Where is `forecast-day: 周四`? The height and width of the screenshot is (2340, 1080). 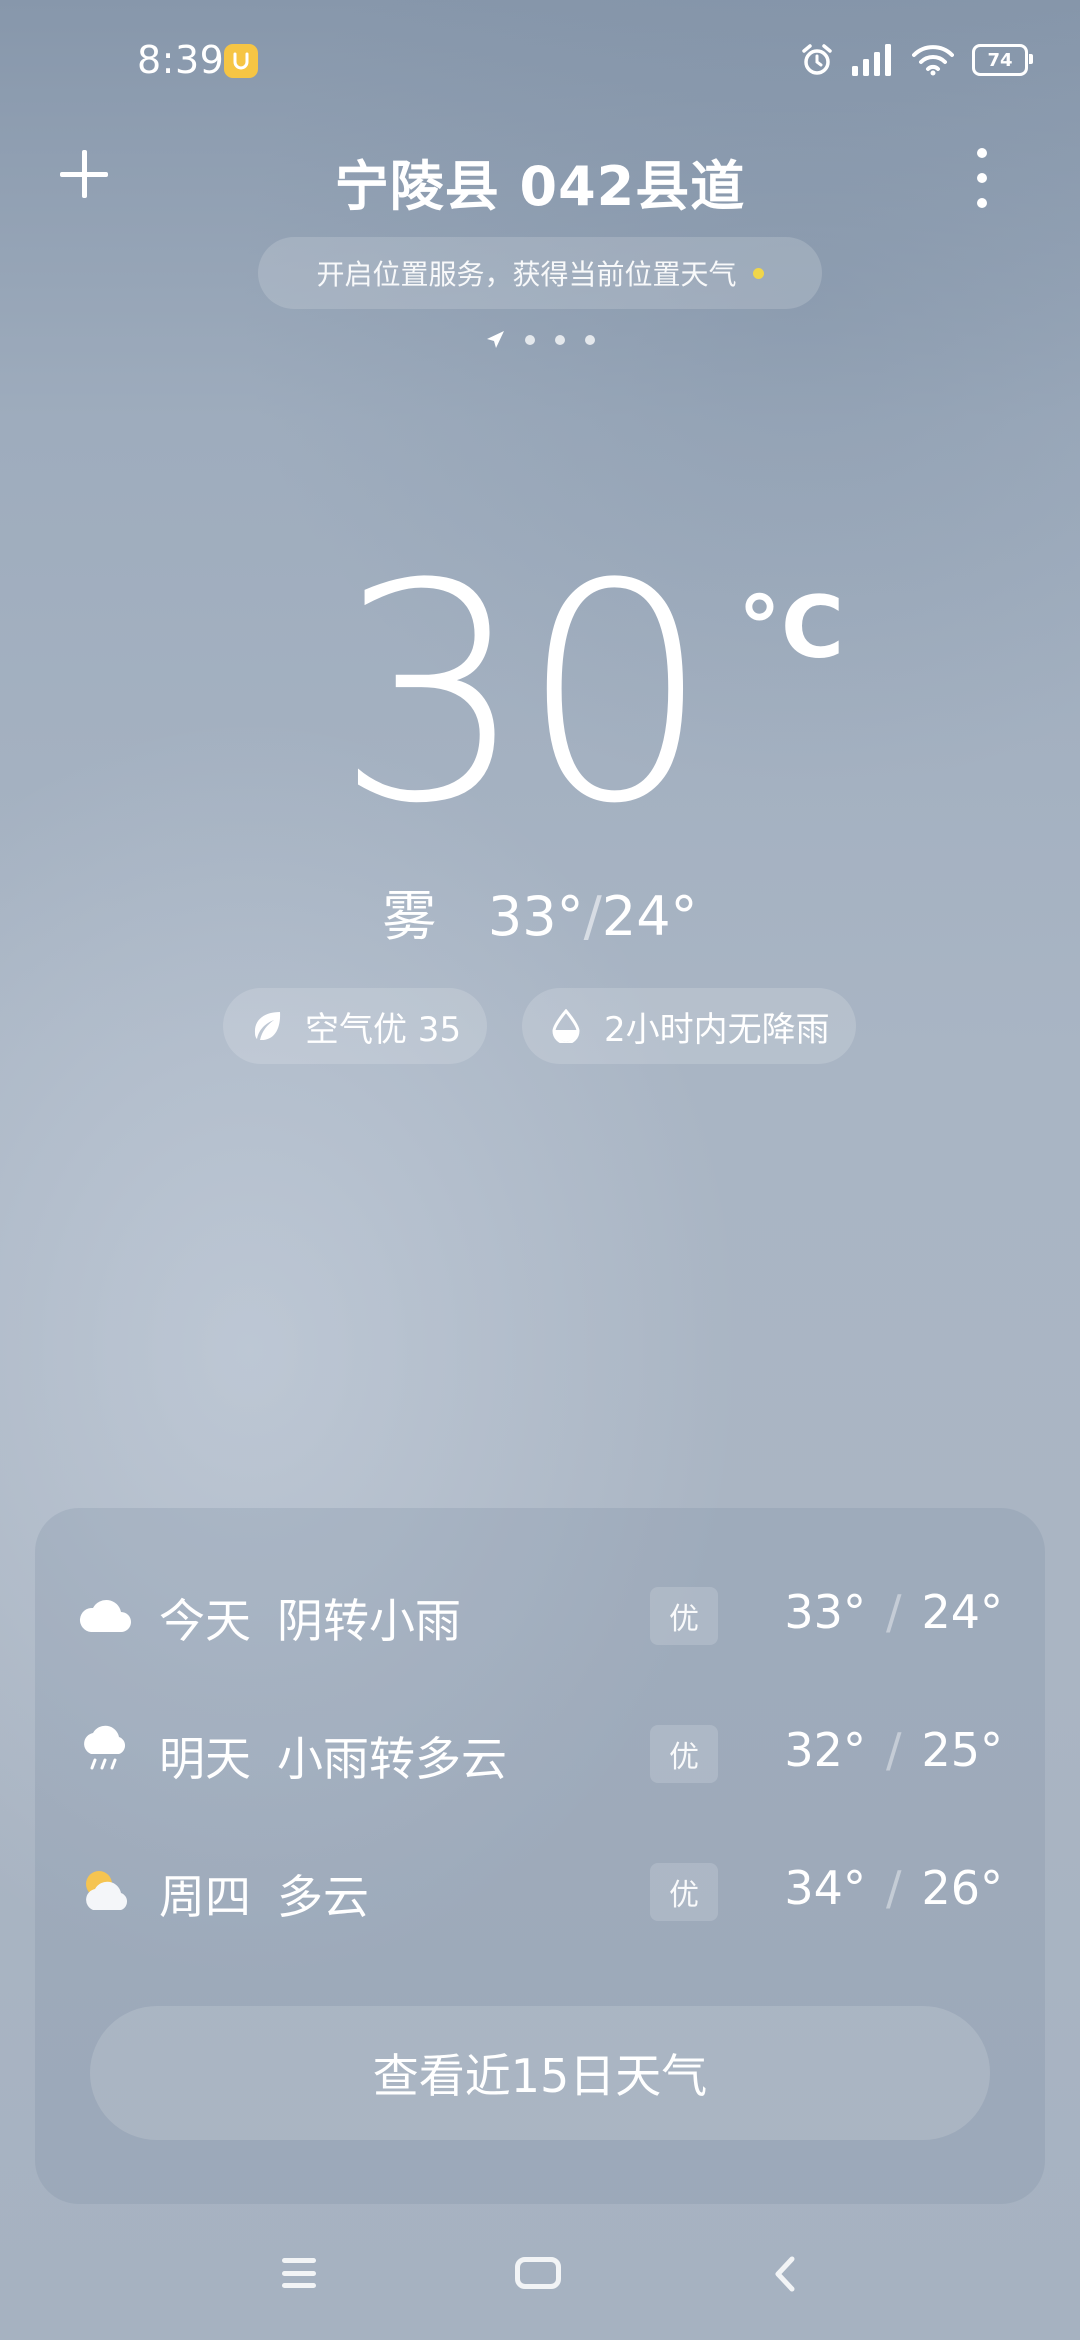
forecast-day: 周四 is located at coordinates (205, 1897).